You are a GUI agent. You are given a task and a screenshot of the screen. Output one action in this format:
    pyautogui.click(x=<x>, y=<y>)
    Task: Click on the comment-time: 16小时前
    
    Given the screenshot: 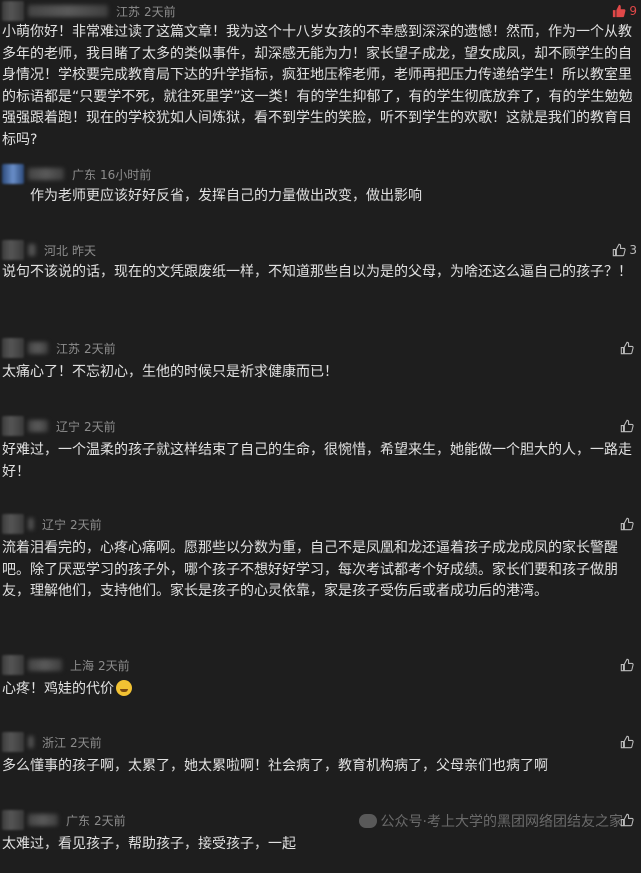 What is the action you would take?
    pyautogui.click(x=126, y=174)
    